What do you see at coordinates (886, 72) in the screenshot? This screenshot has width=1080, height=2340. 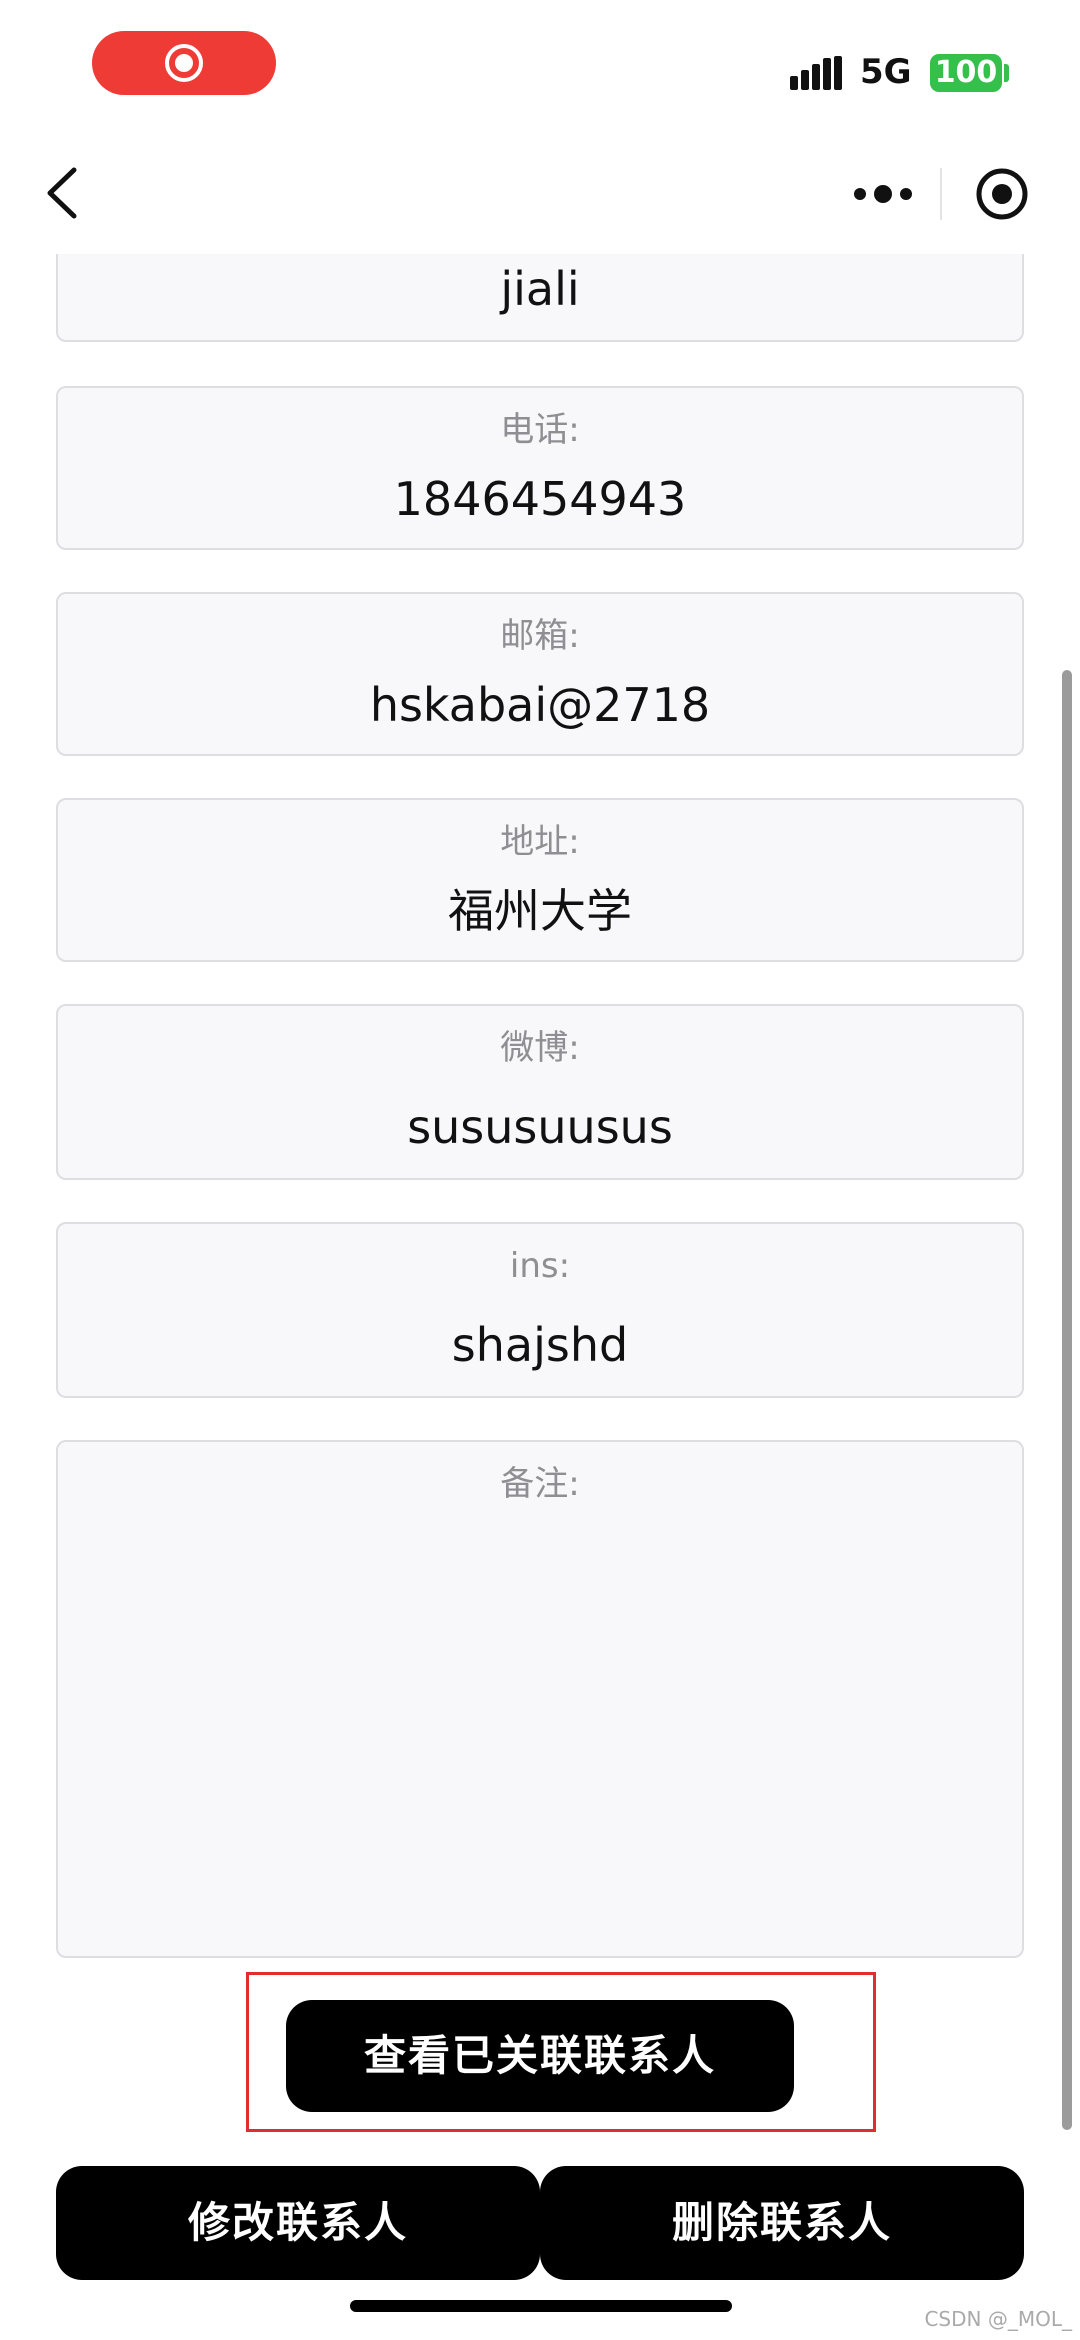 I see `network-type: 5G` at bounding box center [886, 72].